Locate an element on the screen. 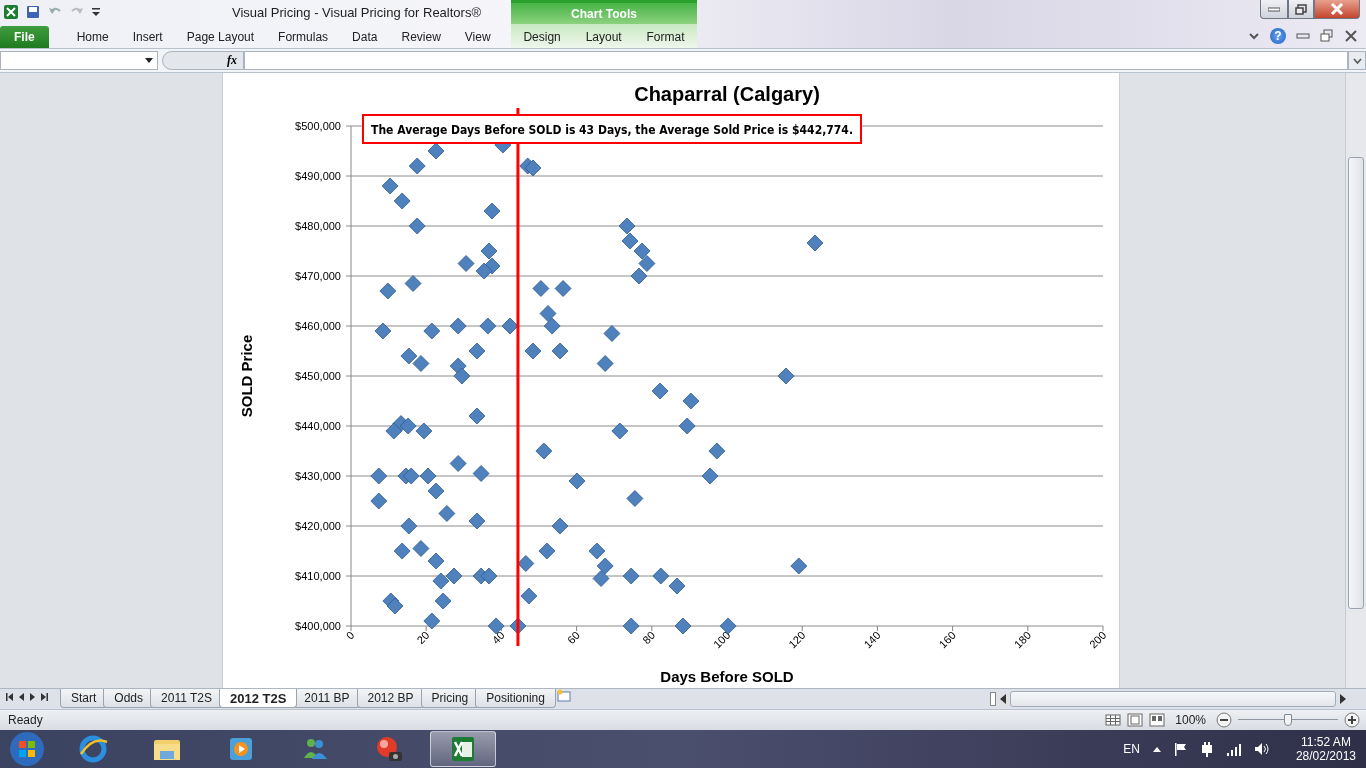  insert-sheet-icon is located at coordinates (563, 696).